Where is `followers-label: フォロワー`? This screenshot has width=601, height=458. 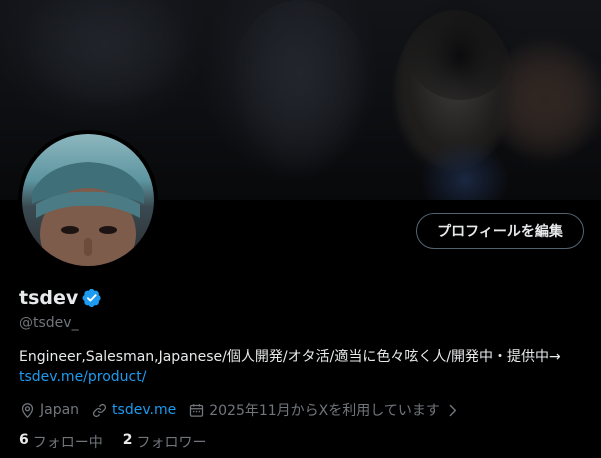 followers-label: フォロワー is located at coordinates (171, 443).